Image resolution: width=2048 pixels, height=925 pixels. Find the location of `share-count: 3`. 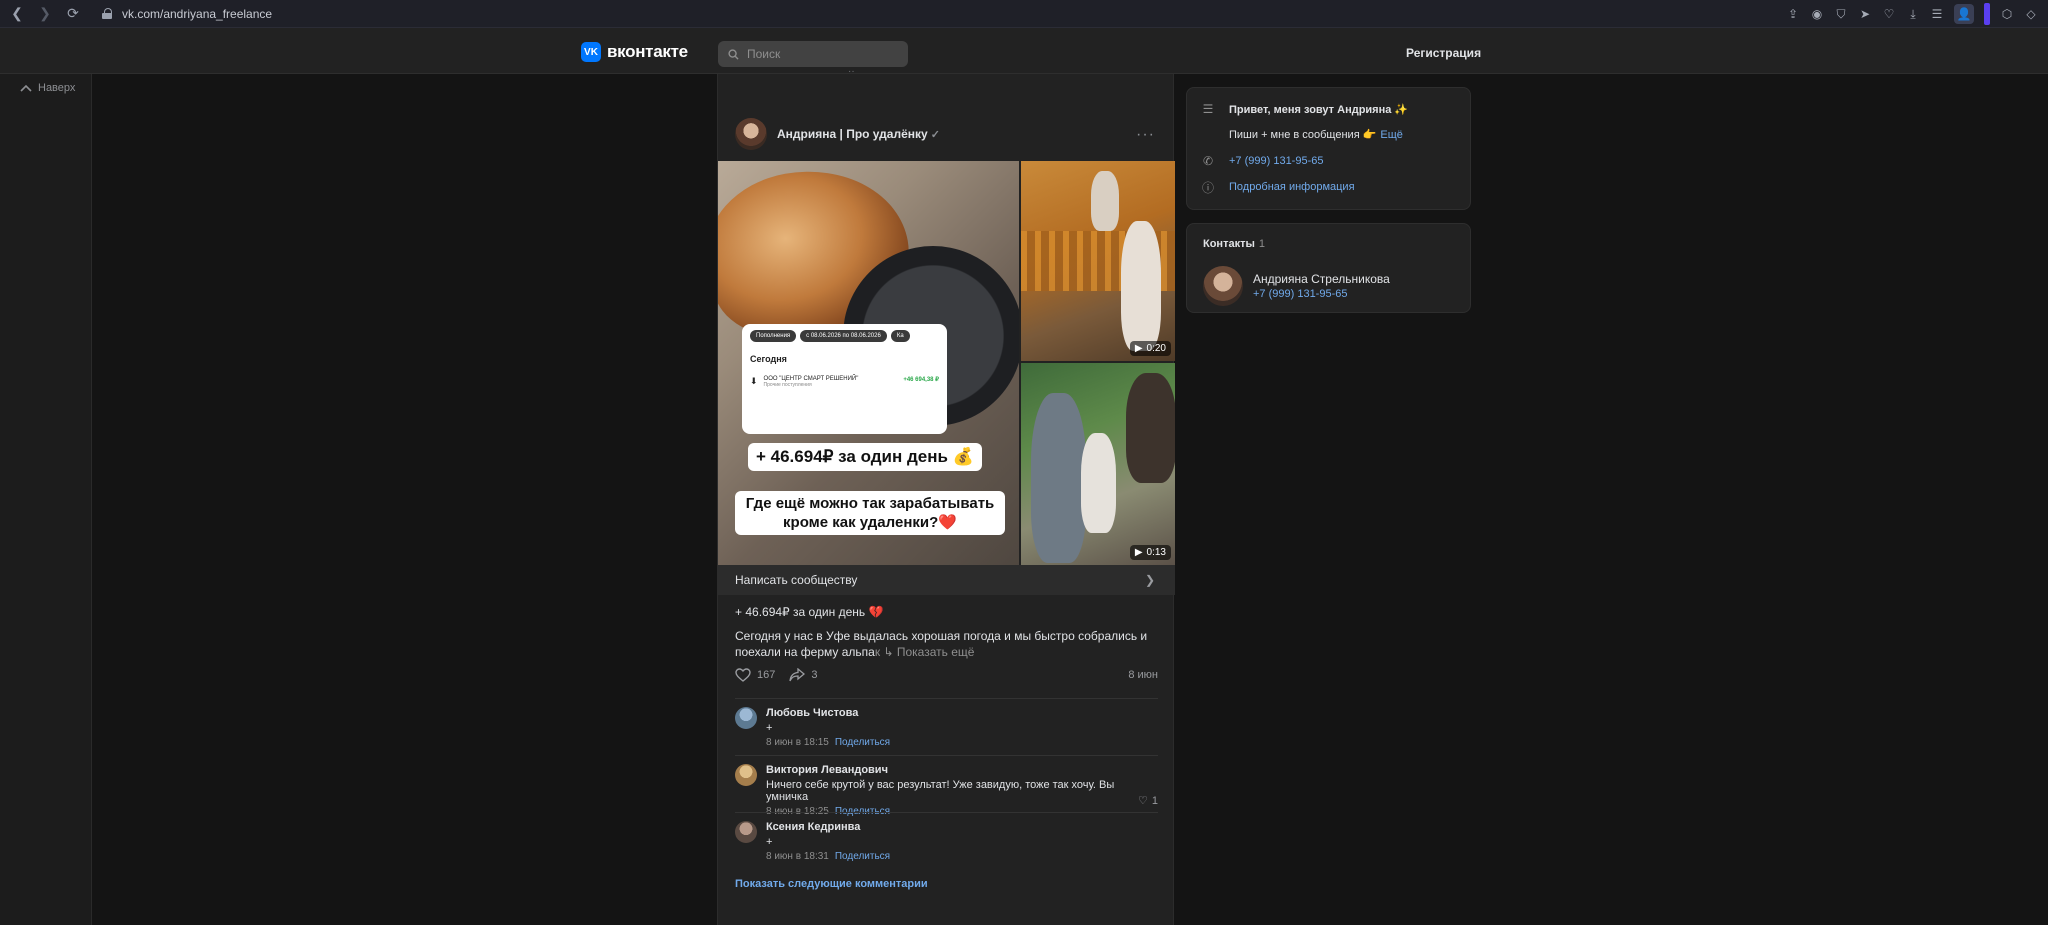

share-count: 3 is located at coordinates (814, 675).